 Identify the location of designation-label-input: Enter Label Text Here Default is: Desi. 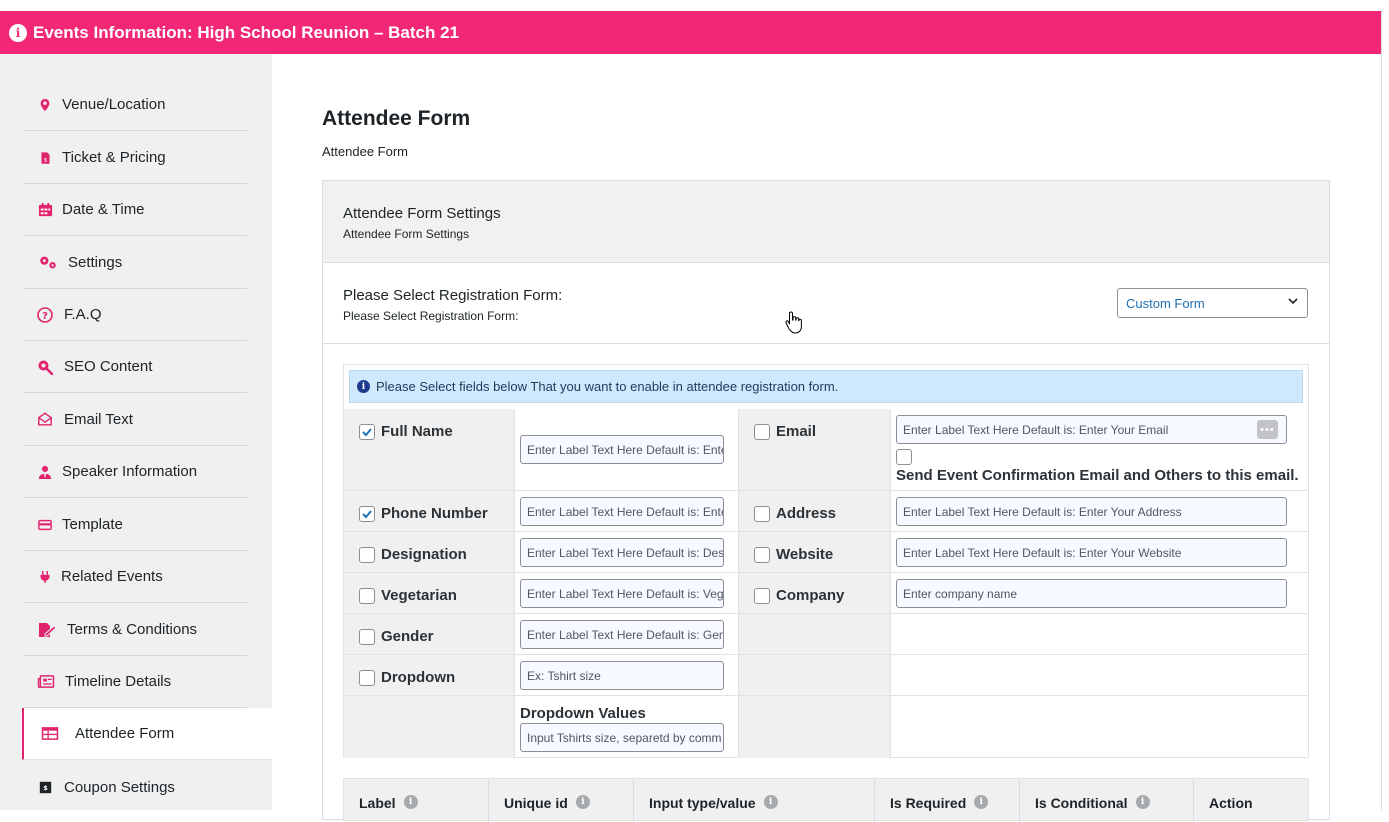
(622, 552).